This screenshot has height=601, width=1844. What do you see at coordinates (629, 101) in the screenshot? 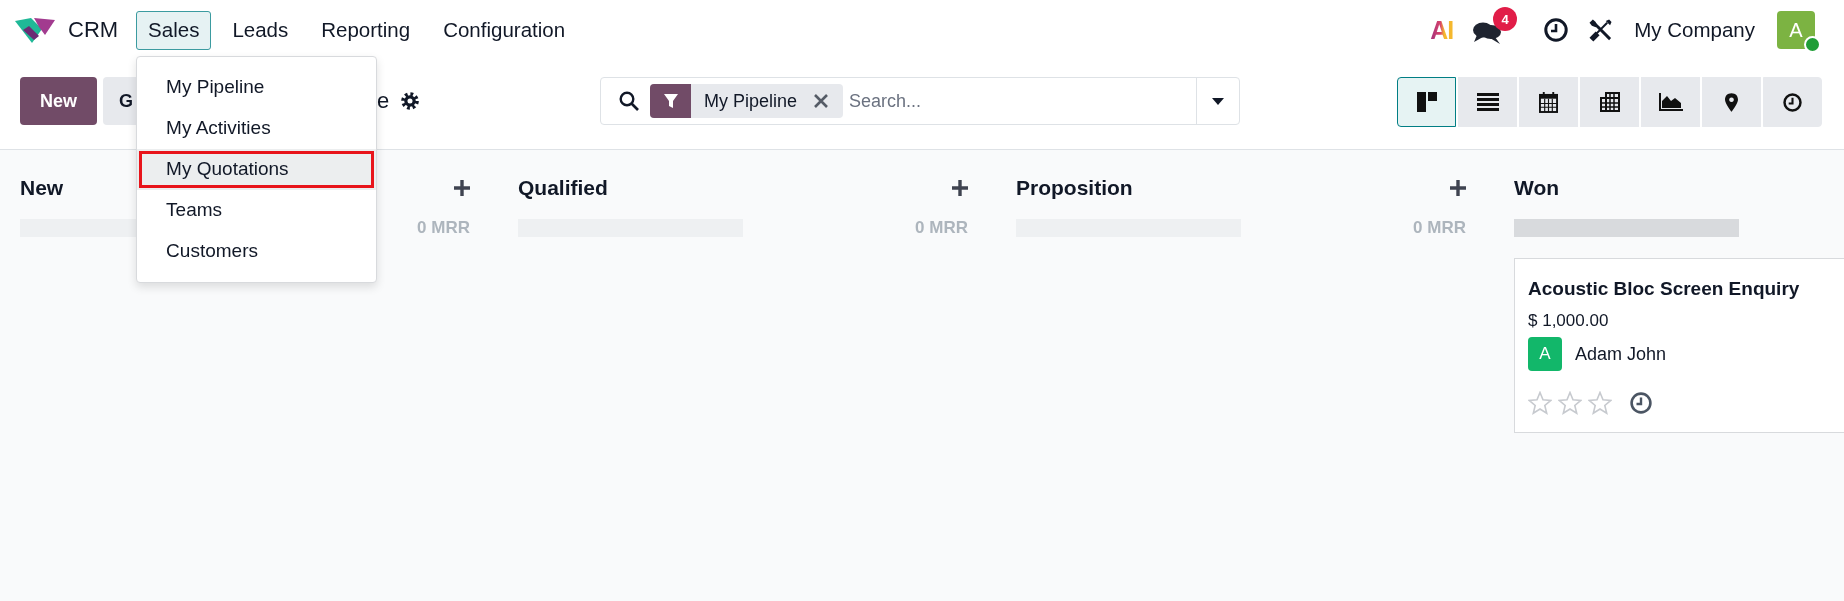
I see `search-icon` at bounding box center [629, 101].